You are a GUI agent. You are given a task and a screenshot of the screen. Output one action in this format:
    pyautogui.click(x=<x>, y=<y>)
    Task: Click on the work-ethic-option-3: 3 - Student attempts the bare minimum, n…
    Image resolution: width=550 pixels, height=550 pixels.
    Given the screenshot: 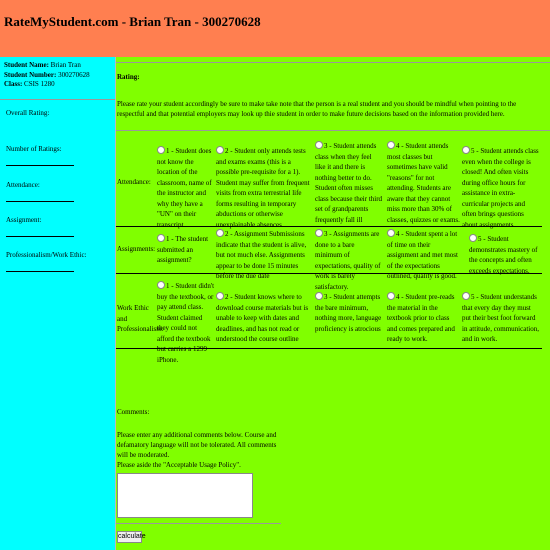 What is the action you would take?
    pyautogui.click(x=349, y=313)
    